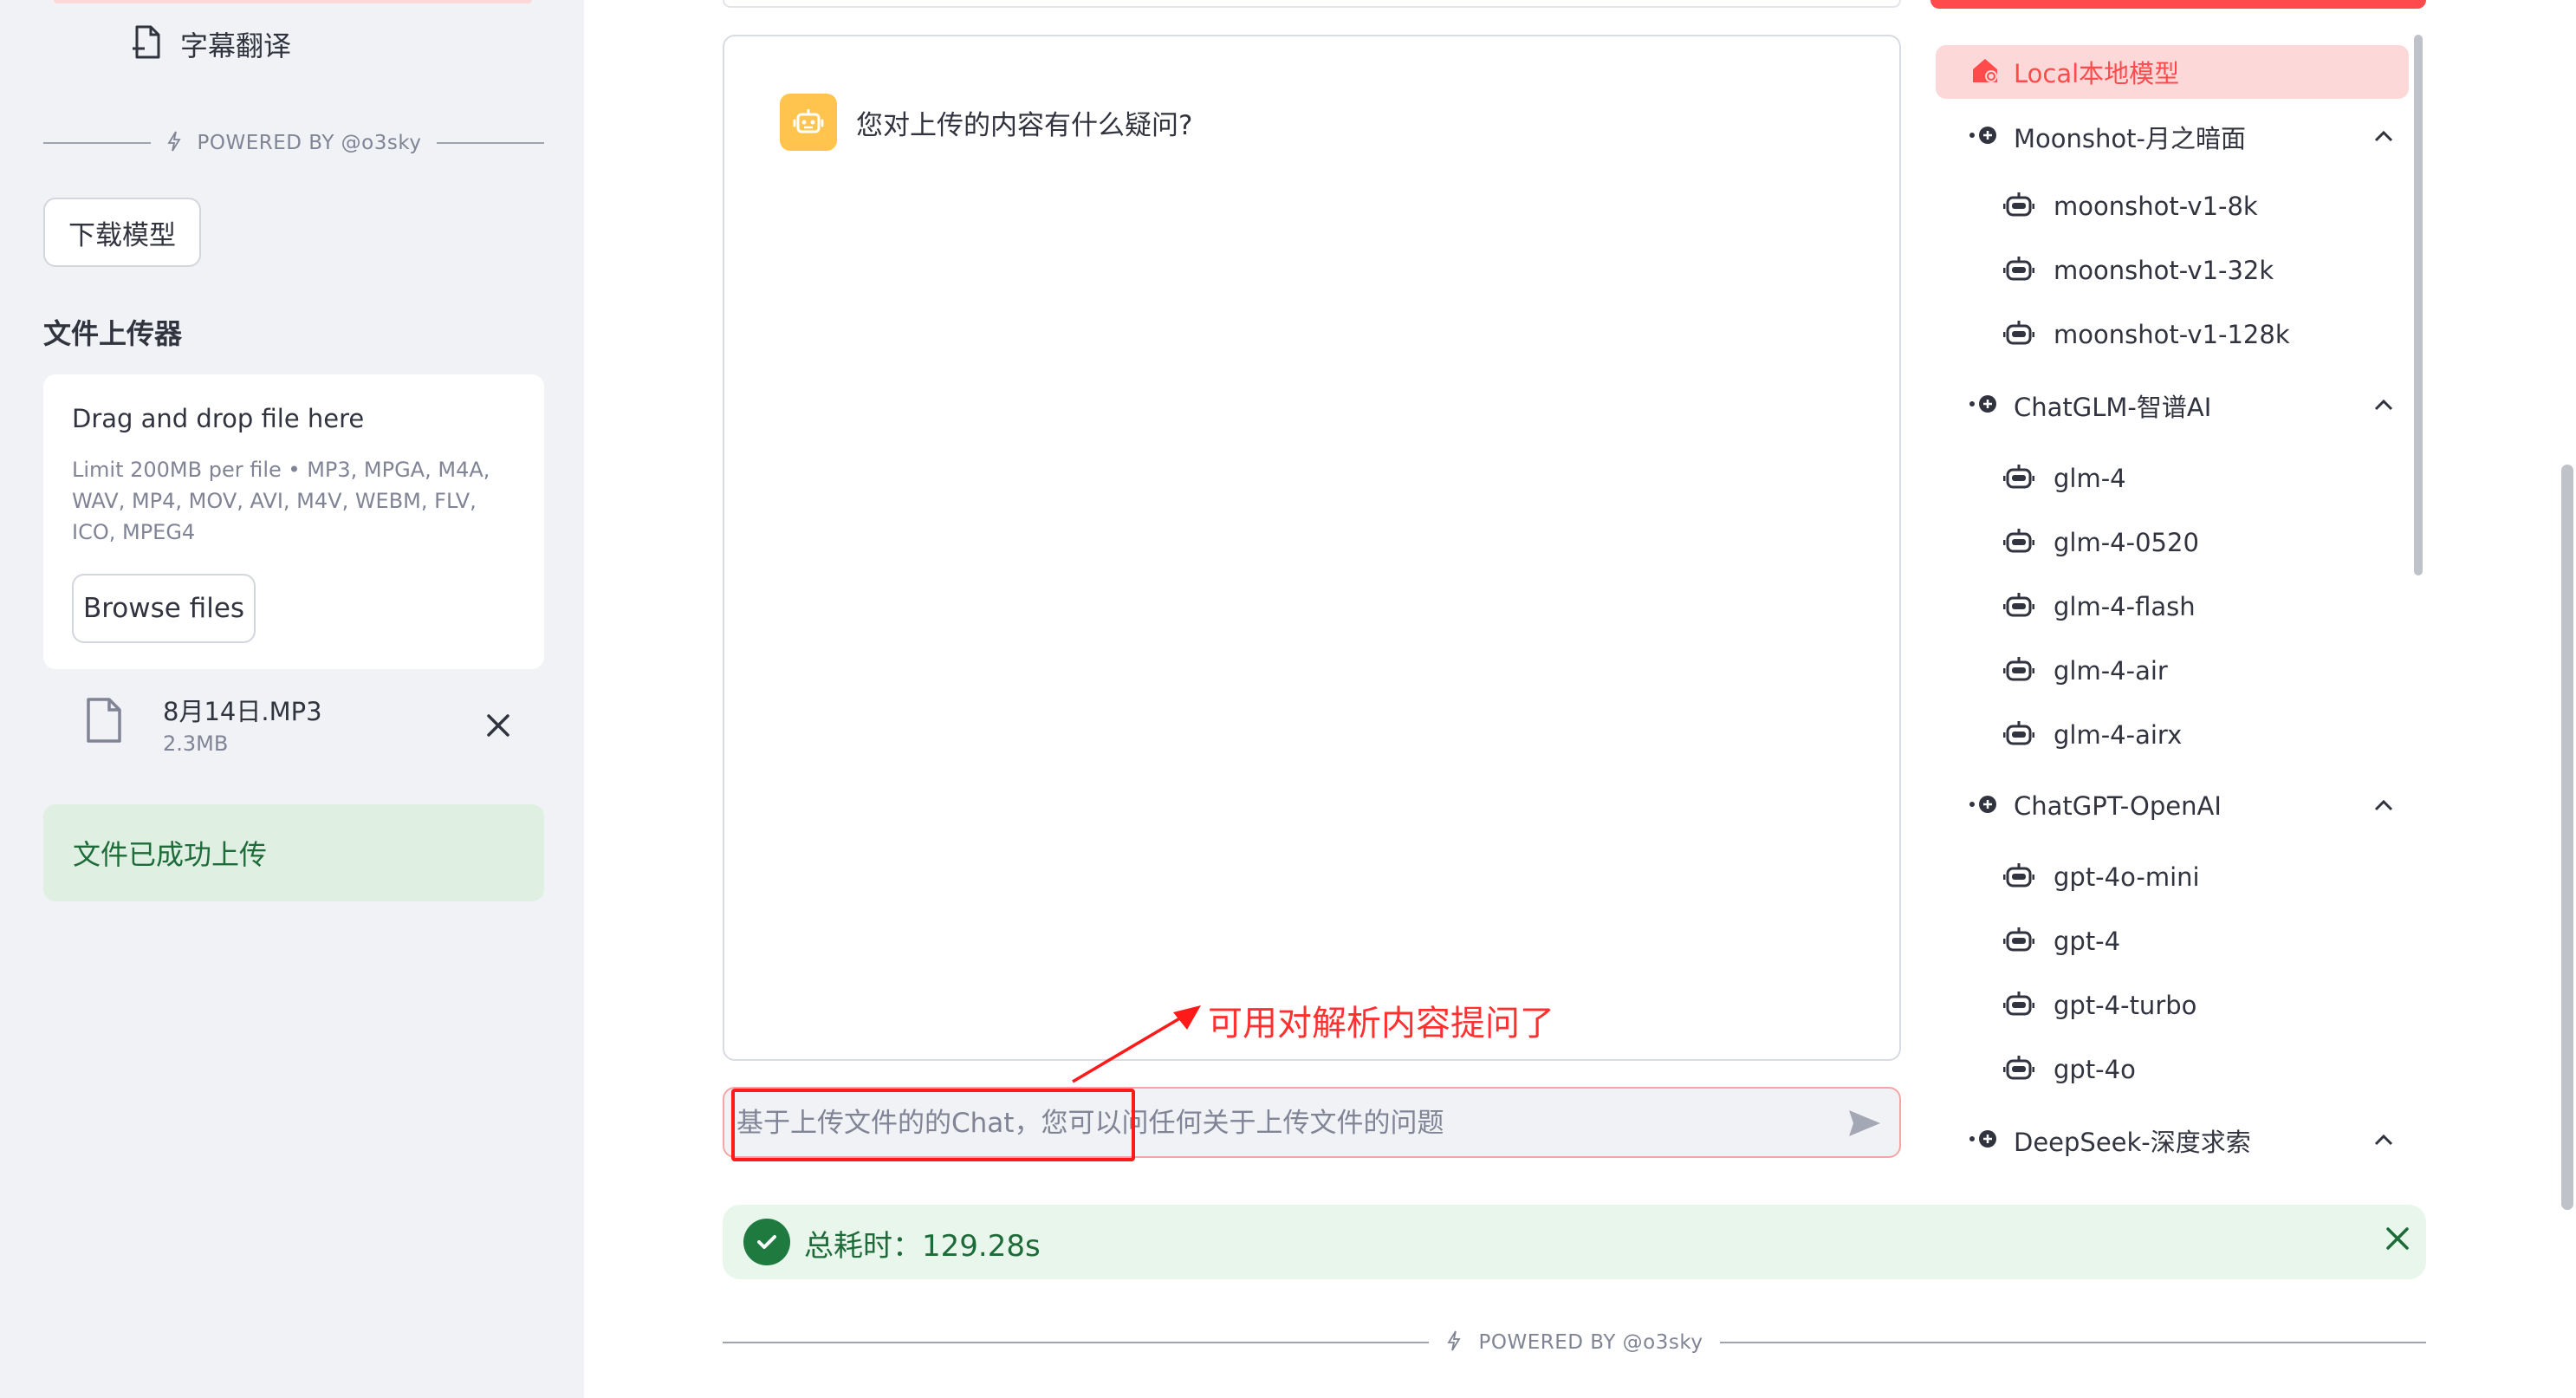 This screenshot has height=1398, width=2576. What do you see at coordinates (498, 727) in the screenshot?
I see `remove-file-icon` at bounding box center [498, 727].